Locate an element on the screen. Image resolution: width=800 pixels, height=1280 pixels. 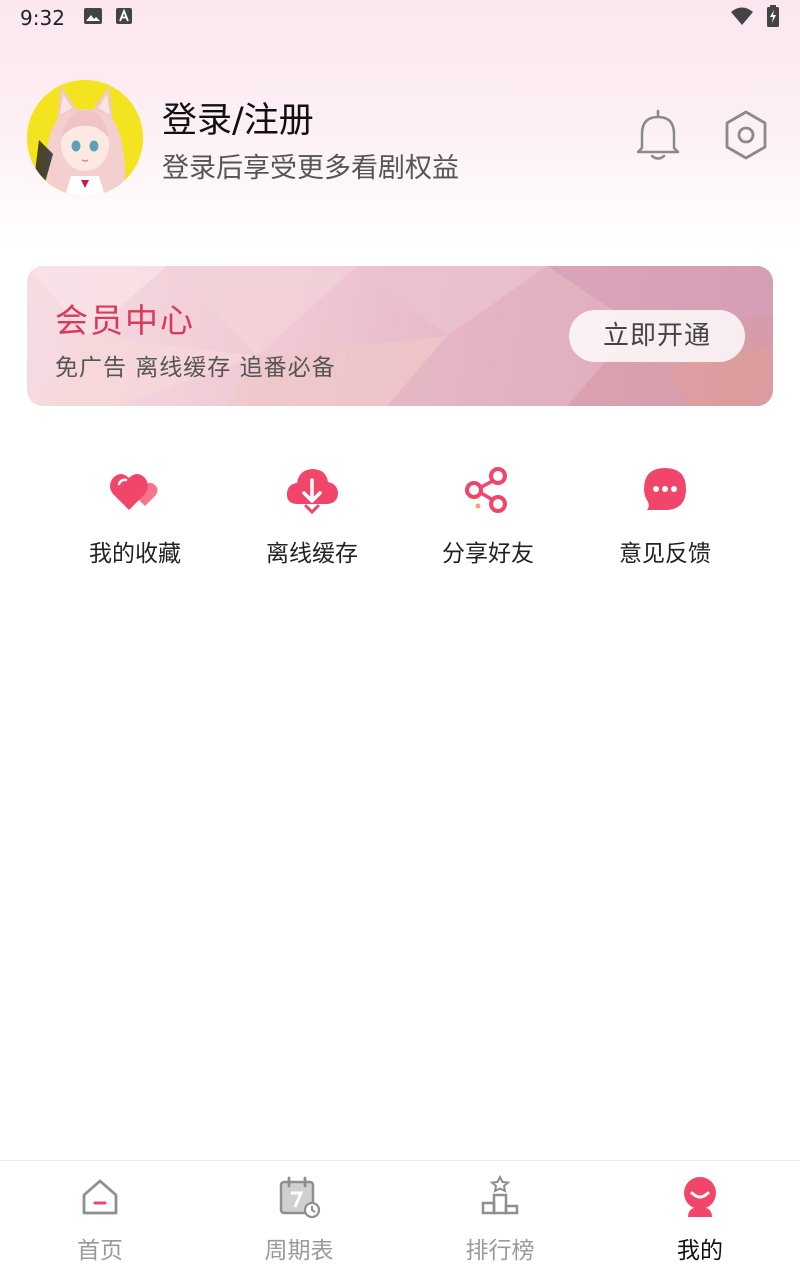
ranking-icon is located at coordinates (500, 1195).